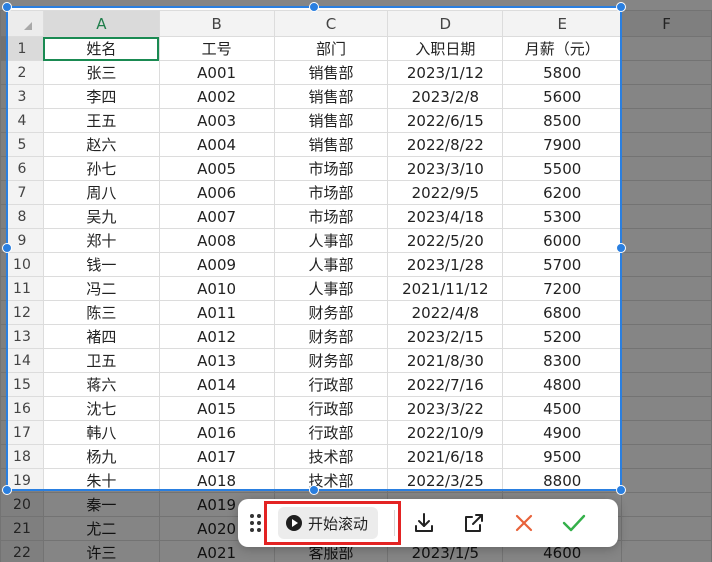 The height and width of the screenshot is (562, 712). Describe the element at coordinates (621, 7) in the screenshot. I see `resize-handle-top-right` at that location.